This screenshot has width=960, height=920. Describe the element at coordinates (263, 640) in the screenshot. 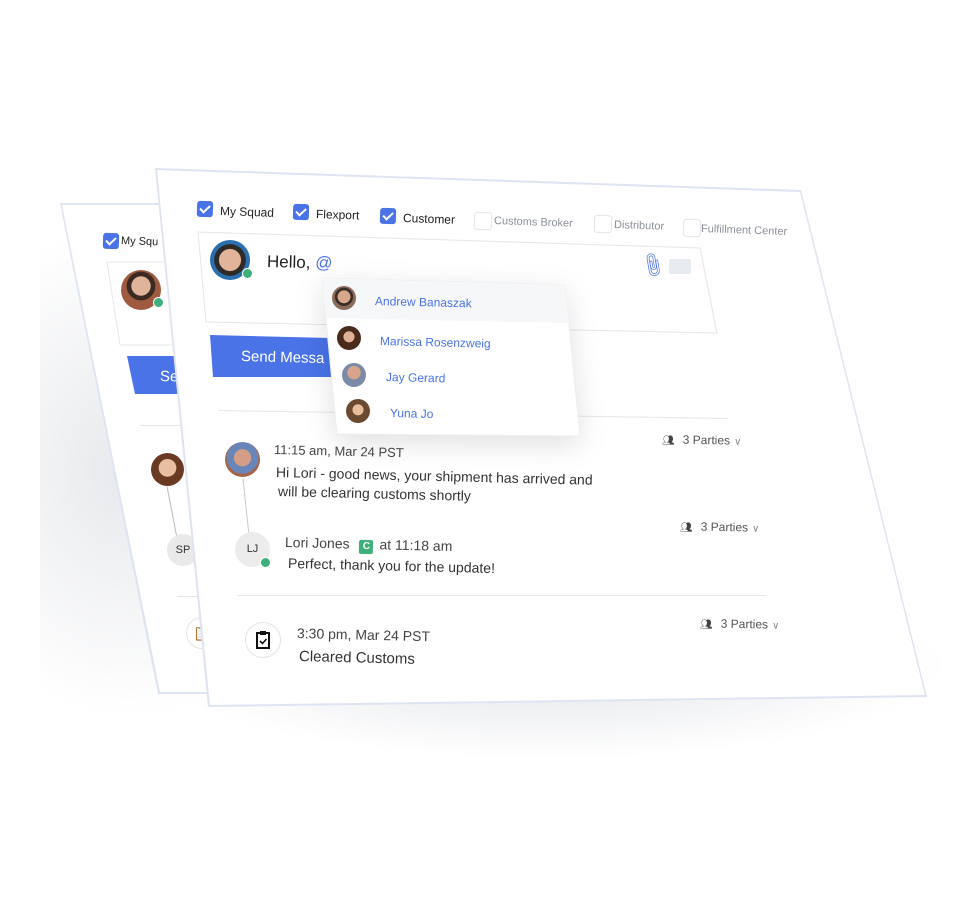

I see `clipboard-check-icon` at that location.